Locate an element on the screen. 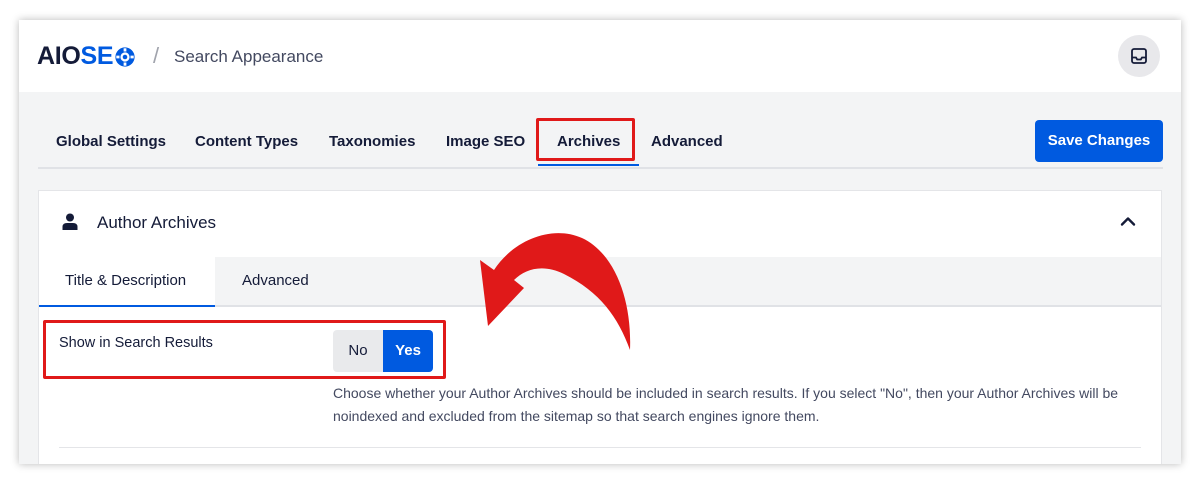 Image resolution: width=1200 pixels, height=484 pixels. card-title: Author Archives is located at coordinates (157, 222).